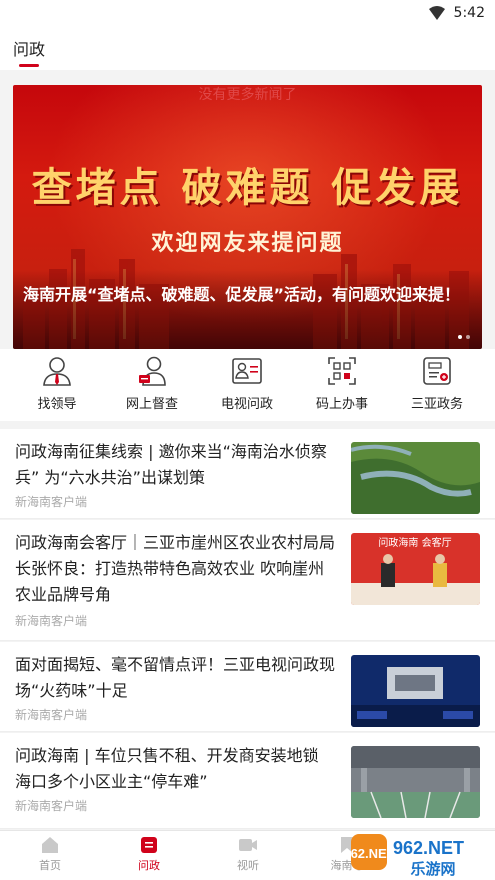  I want to click on watermark-brand: 962.NET, so click(372, 853).